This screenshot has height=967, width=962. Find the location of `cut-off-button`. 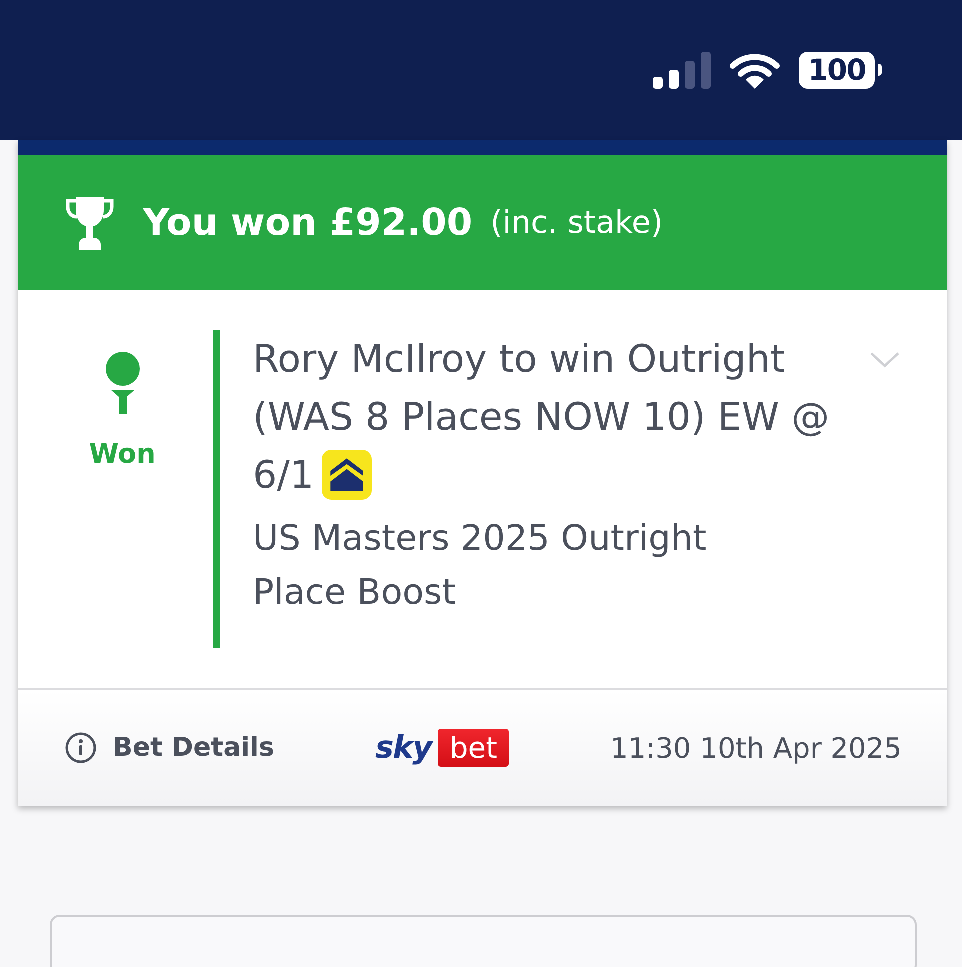

cut-off-button is located at coordinates (483, 941).